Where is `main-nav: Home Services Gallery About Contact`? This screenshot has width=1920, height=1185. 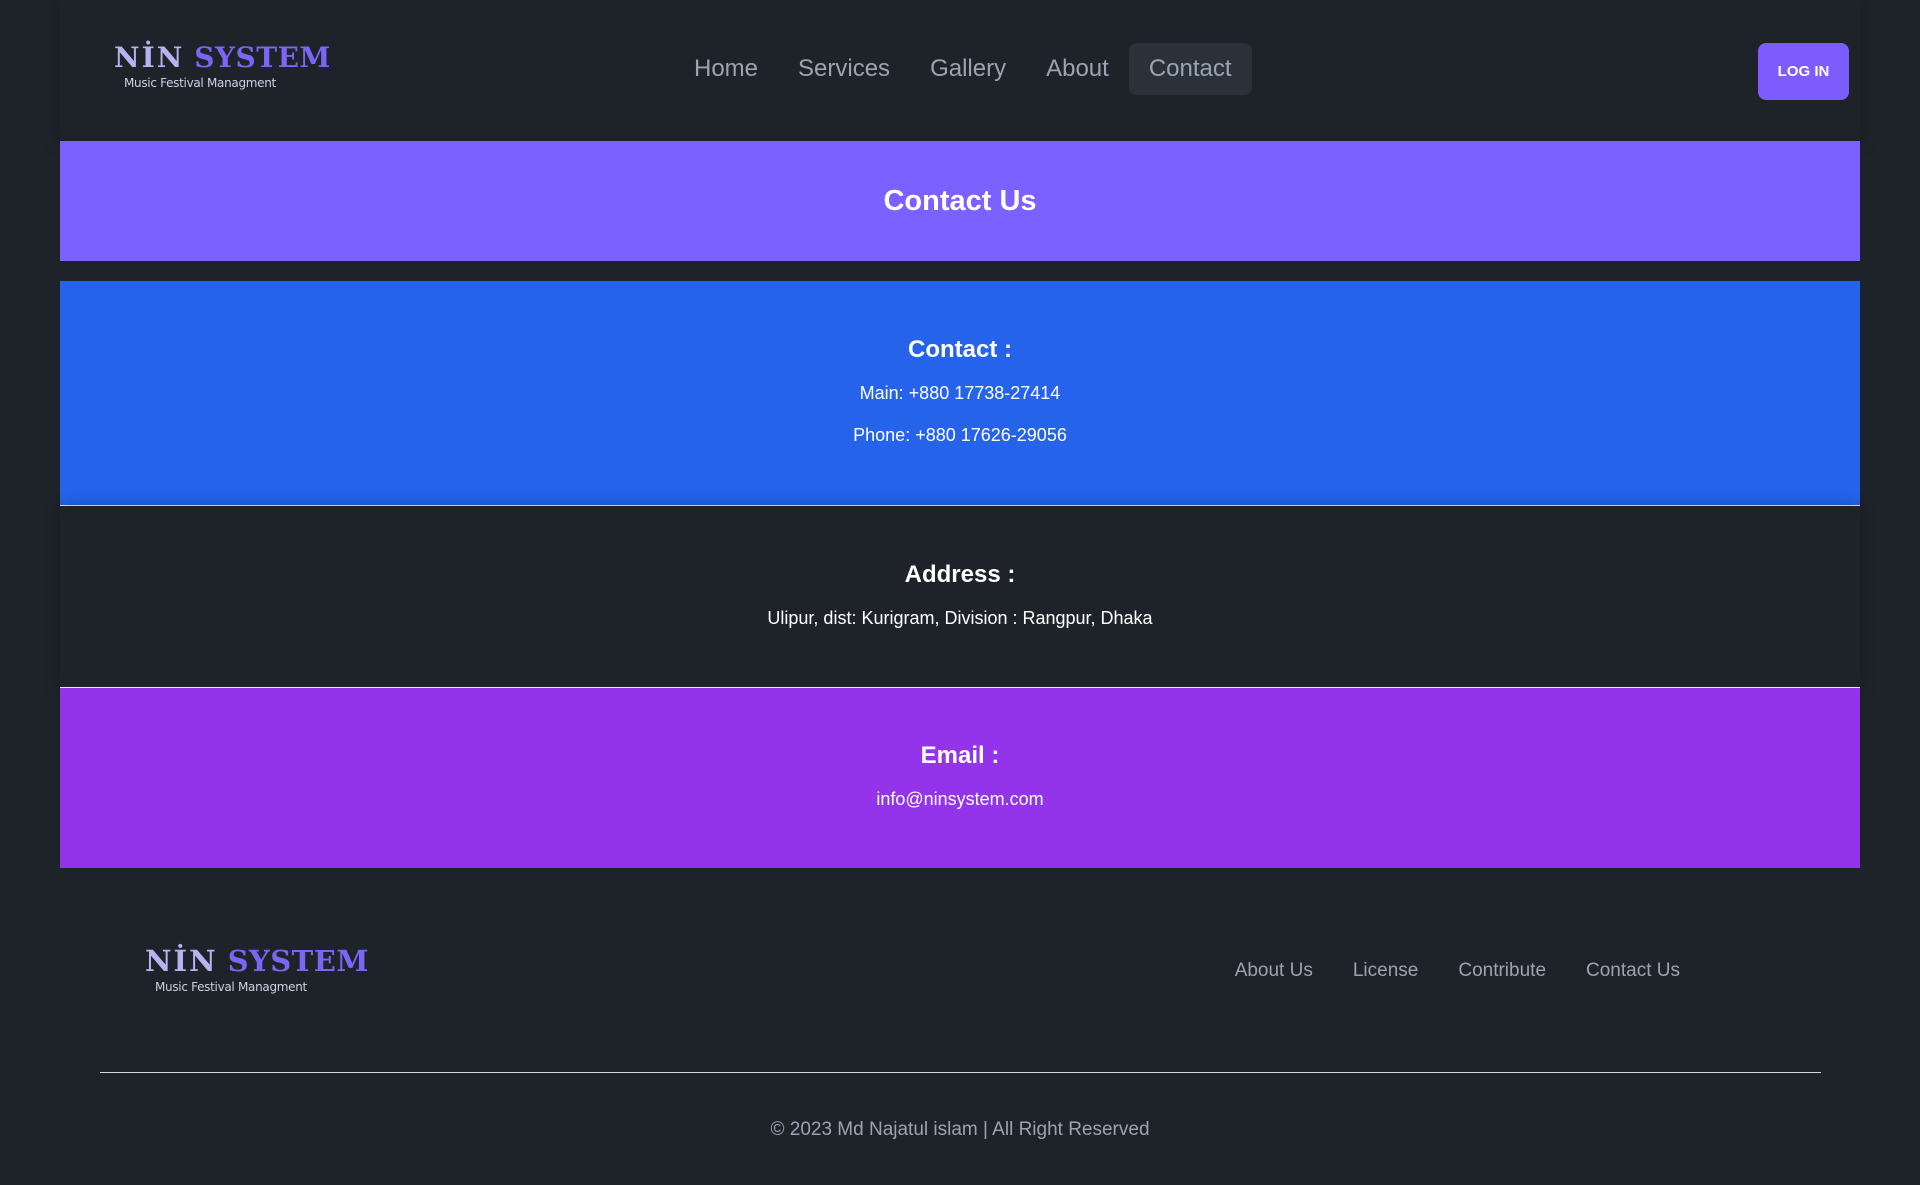 main-nav: Home Services Gallery About Contact is located at coordinates (963, 69).